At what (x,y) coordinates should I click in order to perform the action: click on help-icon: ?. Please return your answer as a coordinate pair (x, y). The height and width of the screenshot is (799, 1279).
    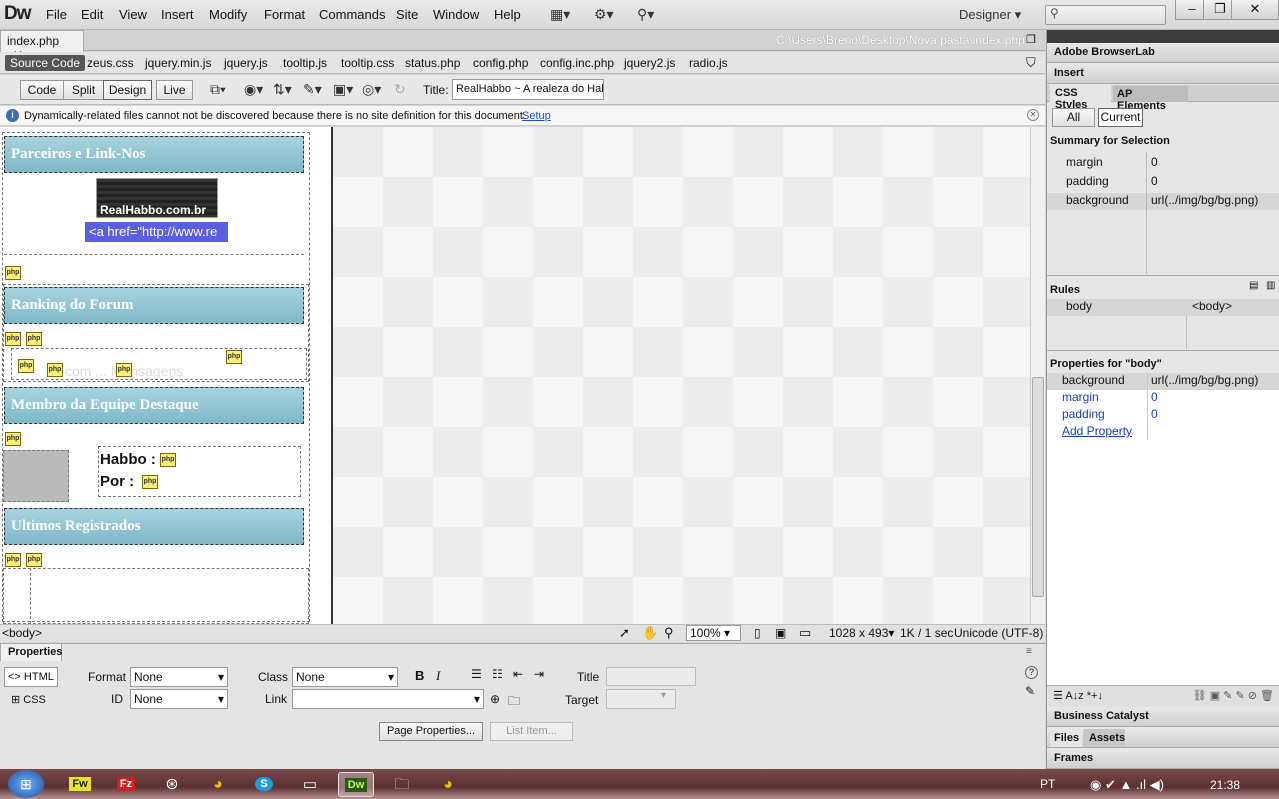
    Looking at the image, I should click on (1031, 672).